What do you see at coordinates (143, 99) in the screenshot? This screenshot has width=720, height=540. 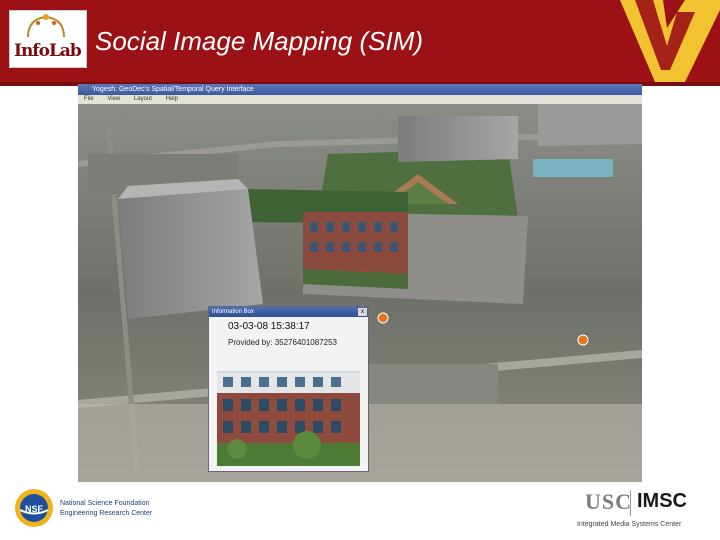 I see `menu-layout: Layout` at bounding box center [143, 99].